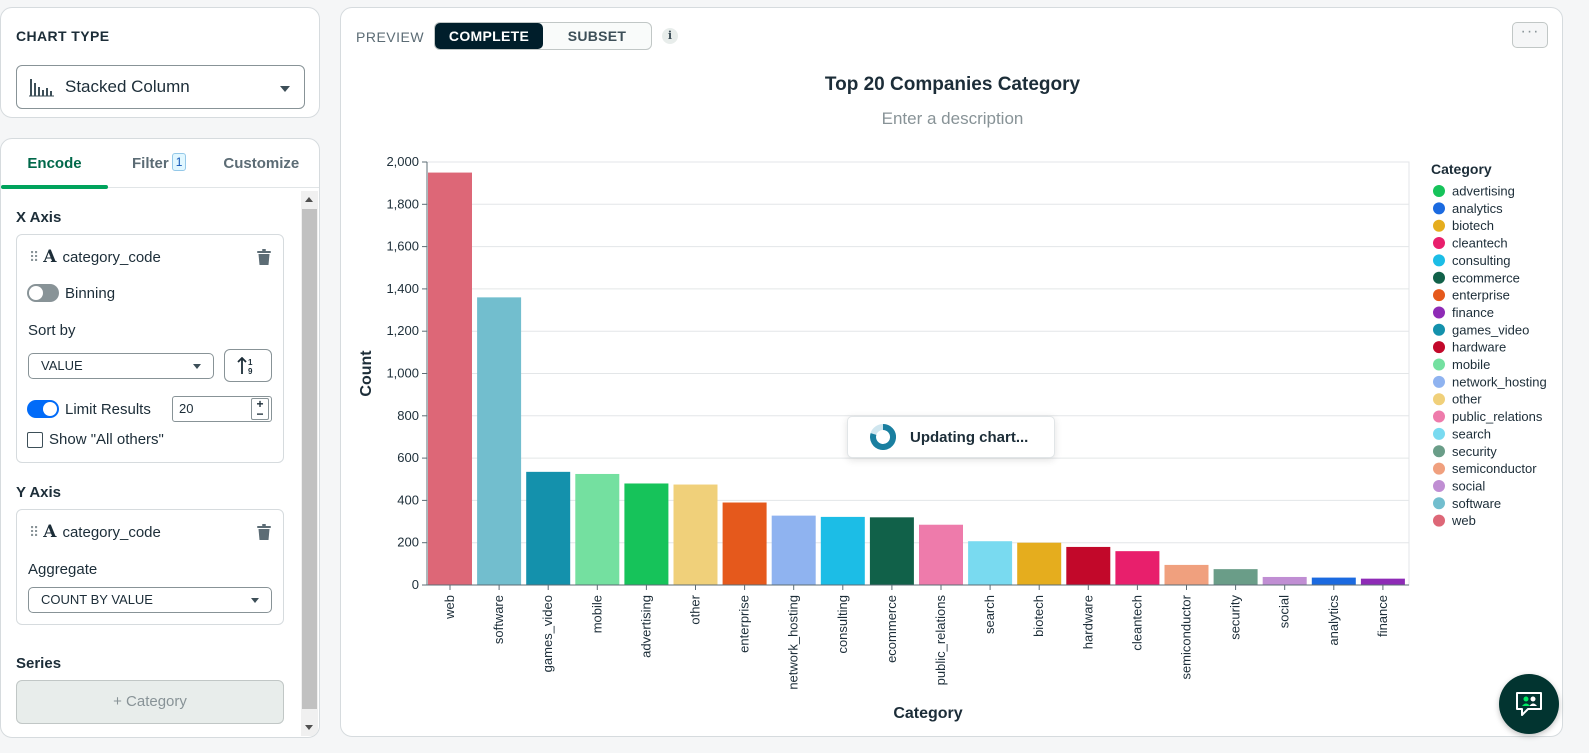  Describe the element at coordinates (54, 164) in the screenshot. I see `tab-encode: Encode` at that location.